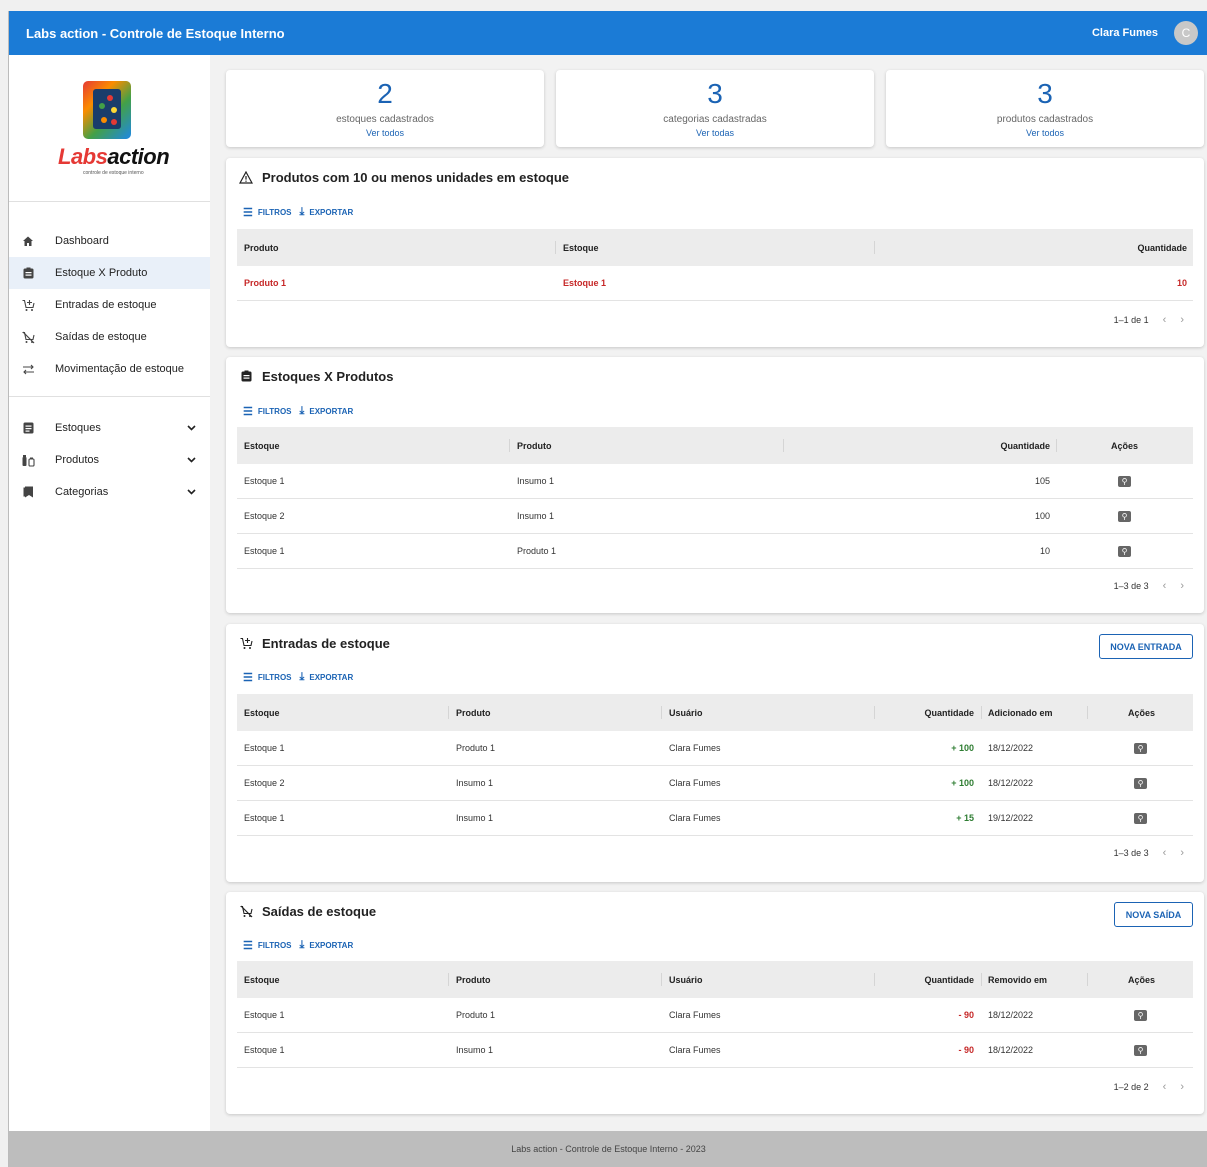 This screenshot has height=1167, width=1207. I want to click on table-row: Estoque 1 Produto 1 10 ⚲, so click(715, 551).